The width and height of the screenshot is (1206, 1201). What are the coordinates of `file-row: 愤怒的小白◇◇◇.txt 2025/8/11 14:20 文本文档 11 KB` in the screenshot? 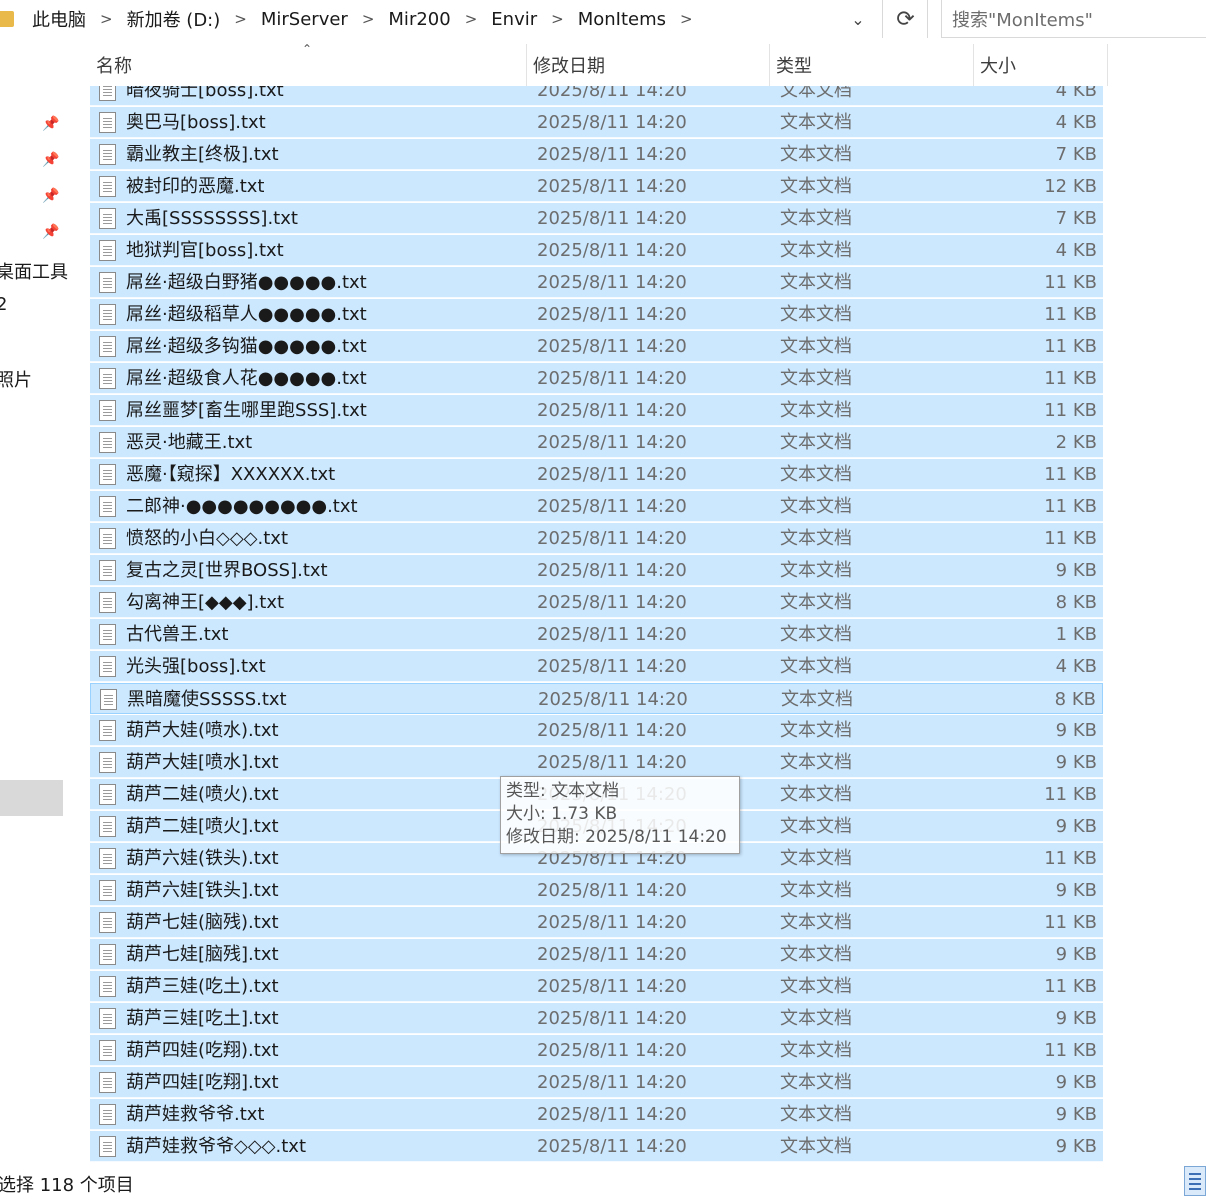 It's located at (596, 538).